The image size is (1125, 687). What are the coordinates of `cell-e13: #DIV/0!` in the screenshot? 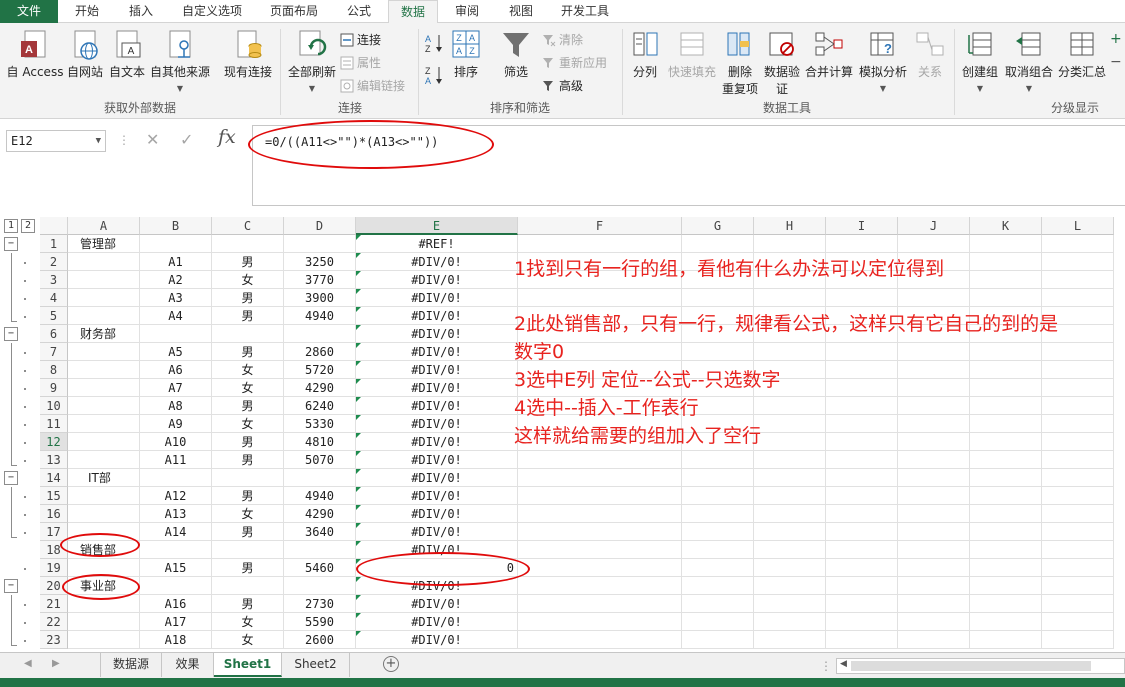 It's located at (437, 460).